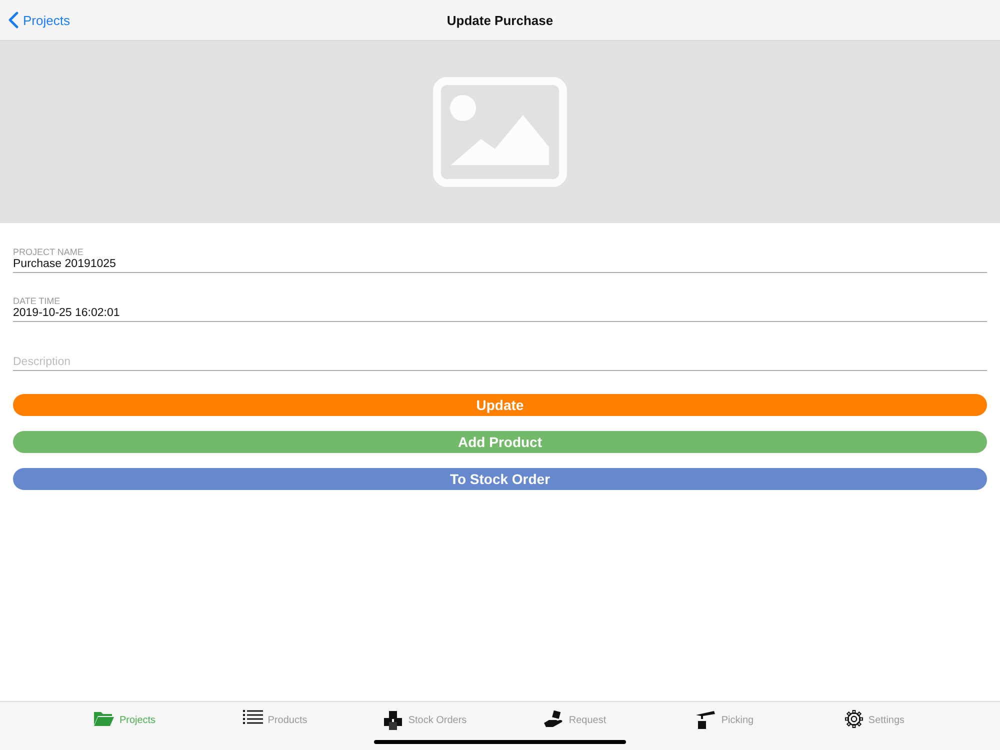  Describe the element at coordinates (48, 252) in the screenshot. I see `field-label: PROJECT NAME` at that location.